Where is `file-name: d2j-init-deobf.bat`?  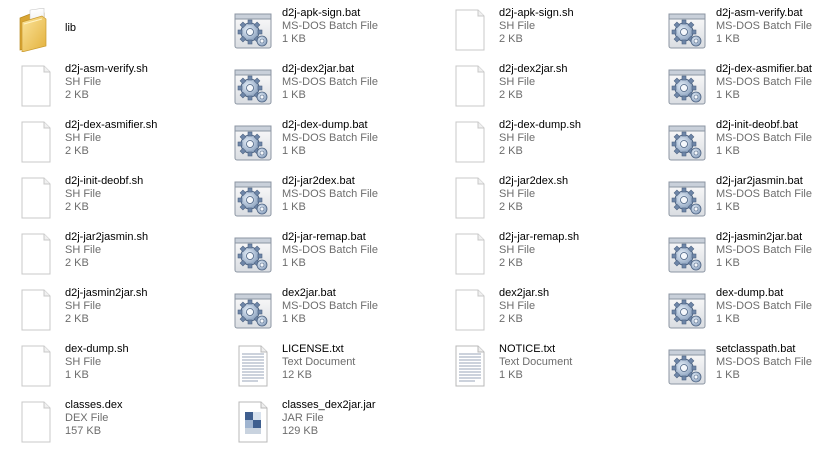 file-name: d2j-init-deobf.bat is located at coordinates (757, 125).